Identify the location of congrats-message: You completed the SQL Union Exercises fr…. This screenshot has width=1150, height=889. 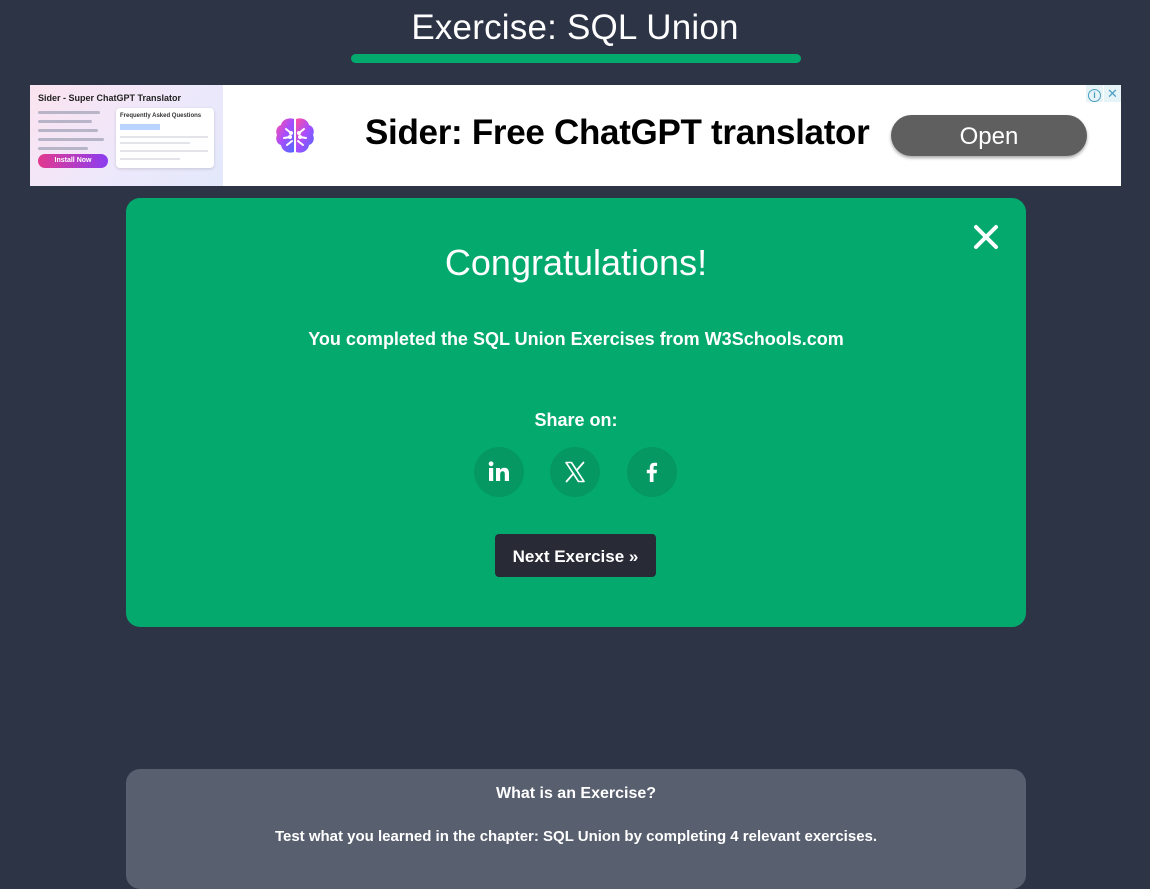
(576, 339).